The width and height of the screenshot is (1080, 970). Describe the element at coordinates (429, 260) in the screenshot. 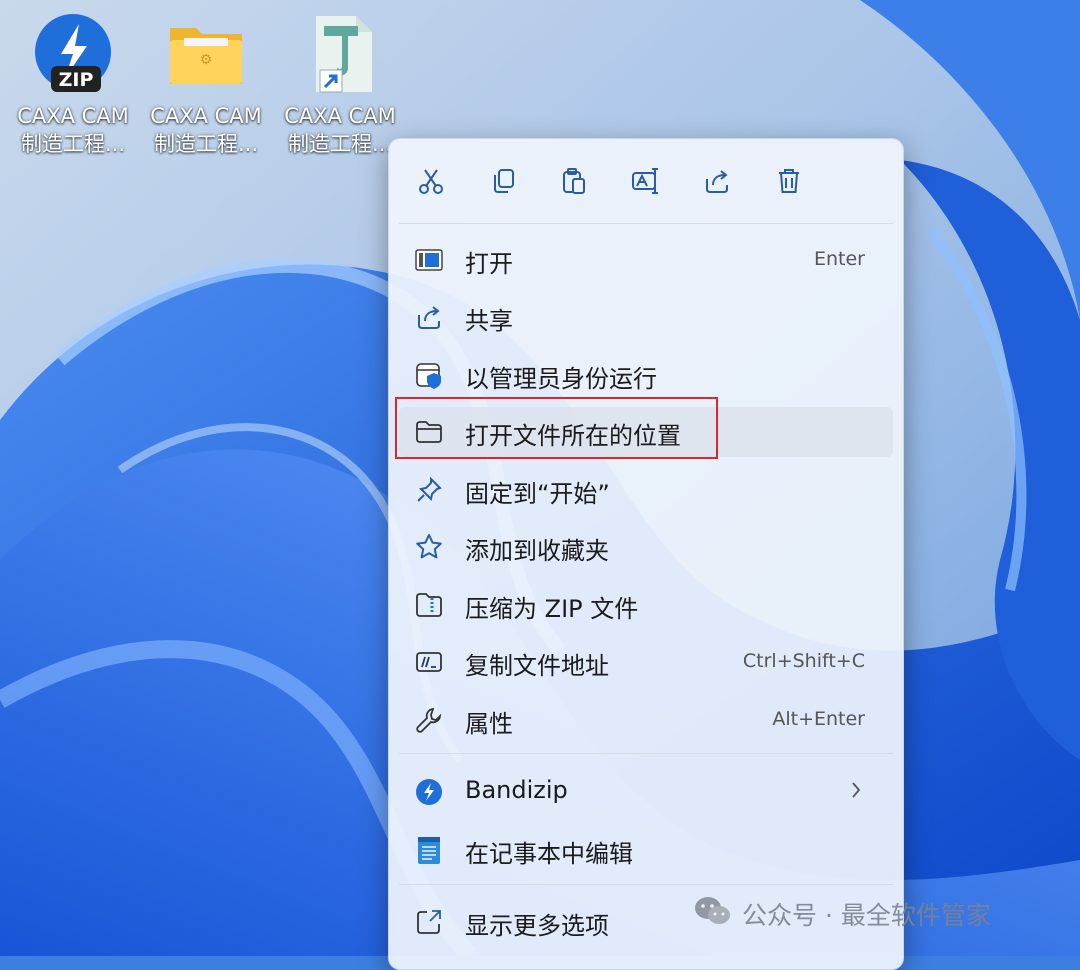

I see `app-window-icon` at that location.